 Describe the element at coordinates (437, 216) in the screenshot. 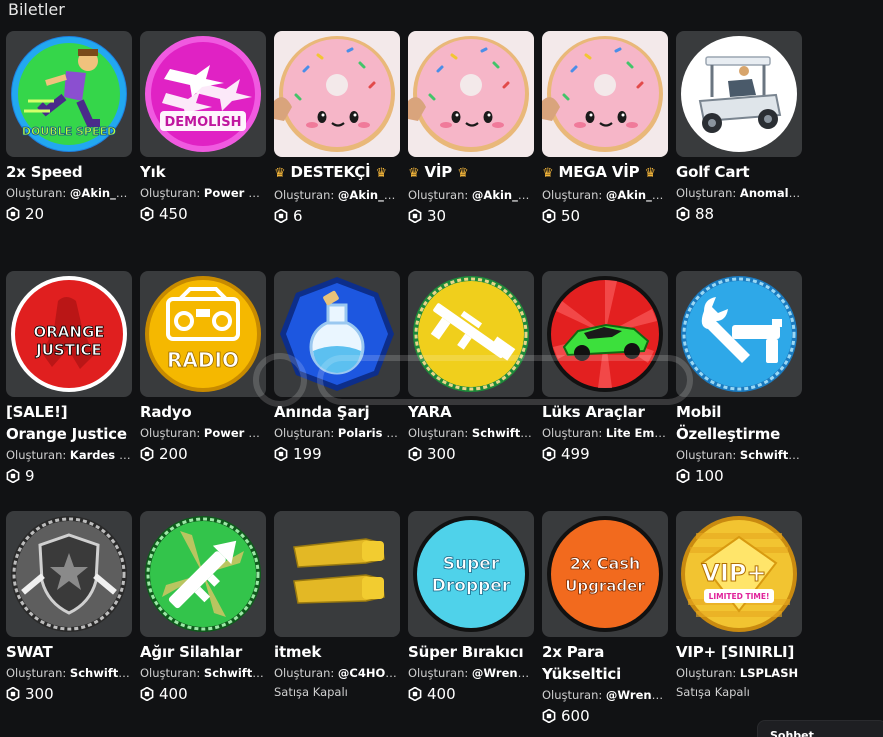

I see `price-value: 30` at that location.